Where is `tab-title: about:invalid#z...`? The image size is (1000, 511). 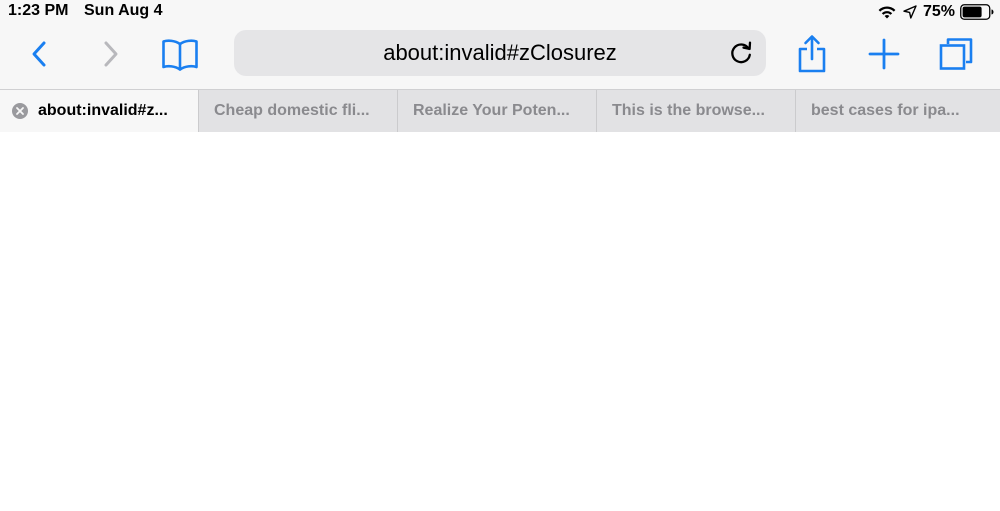 tab-title: about:invalid#z... is located at coordinates (103, 110).